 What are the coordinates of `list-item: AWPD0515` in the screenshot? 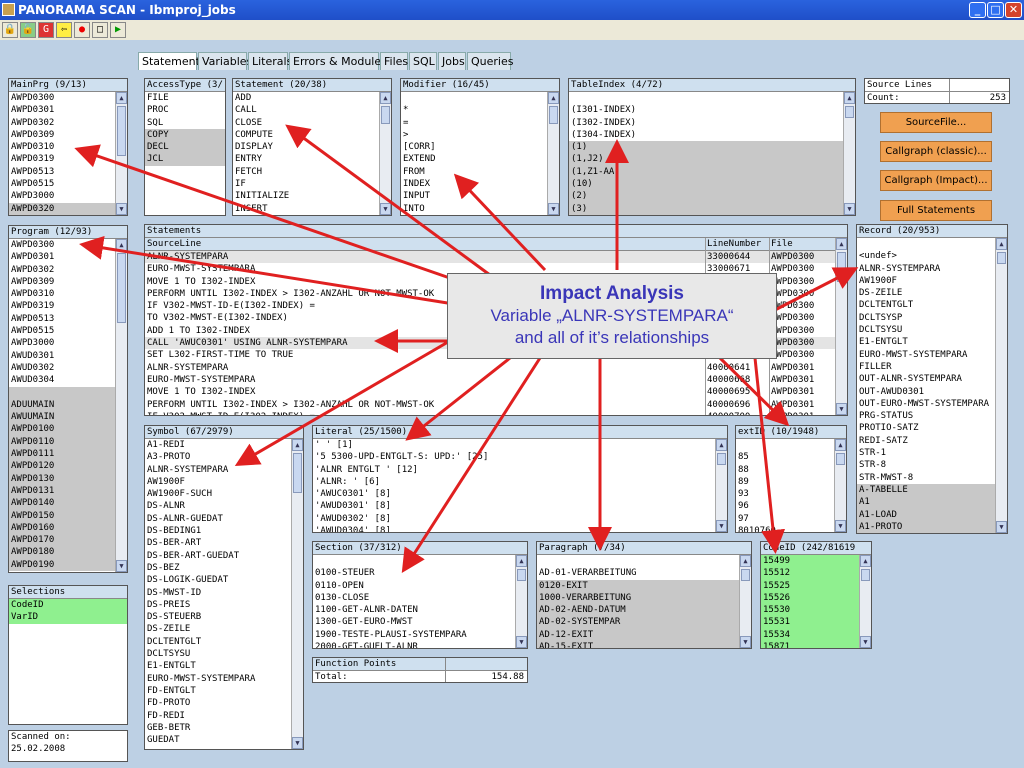 It's located at (62, 331).